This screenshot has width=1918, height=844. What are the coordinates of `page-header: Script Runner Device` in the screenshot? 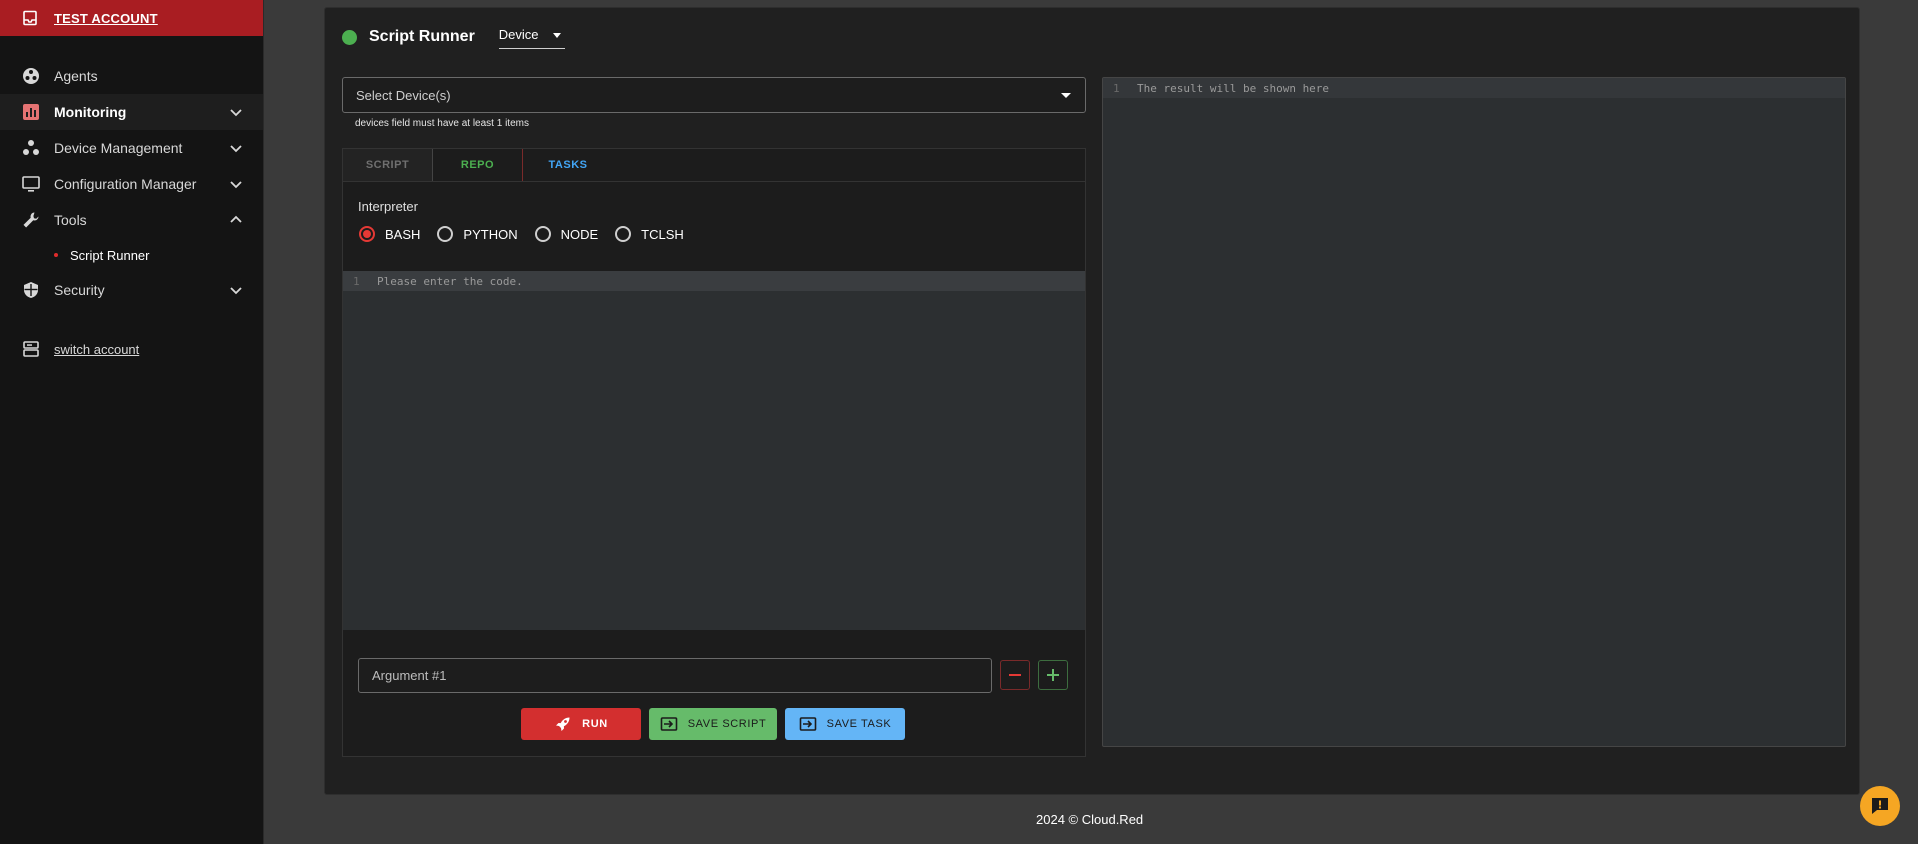 It's located at (453, 37).